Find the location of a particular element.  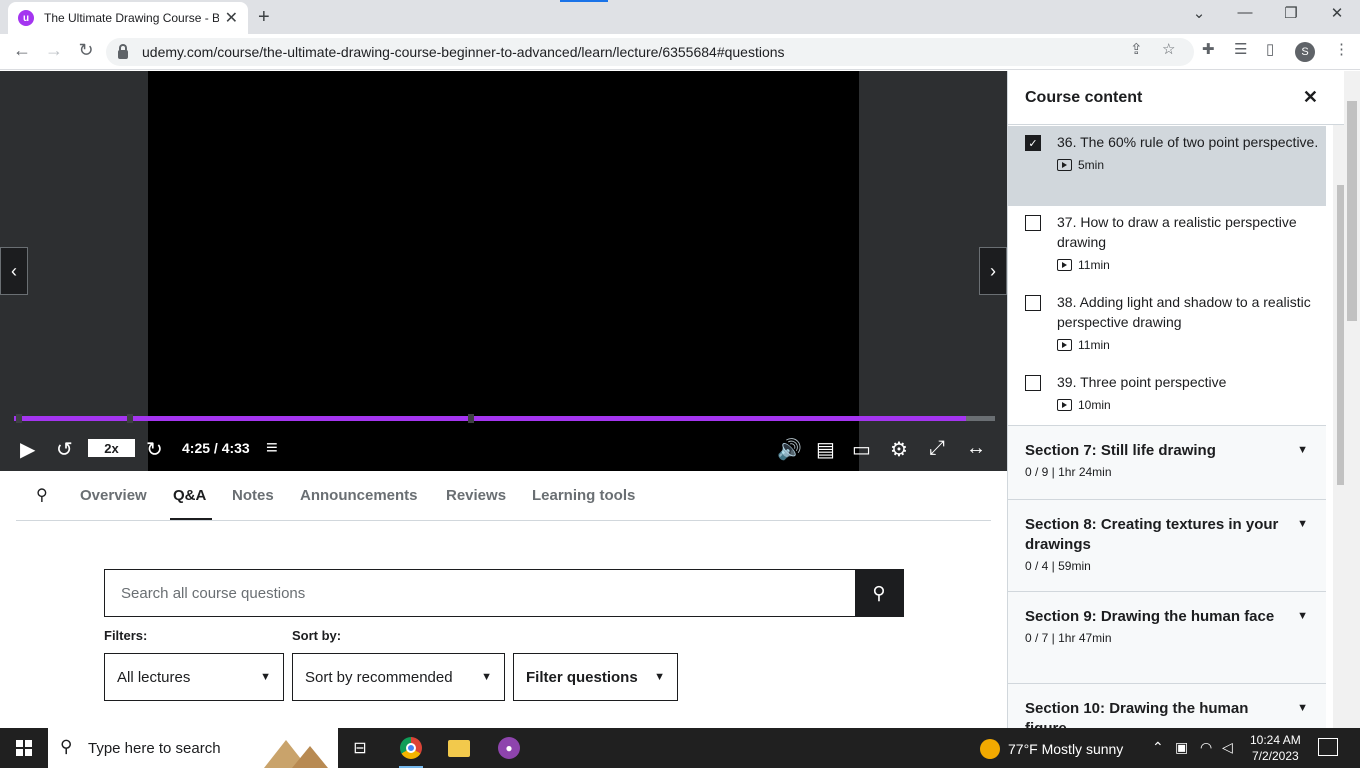

tab-search-chevron-icon: ⌄ is located at coordinates (1199, 13).